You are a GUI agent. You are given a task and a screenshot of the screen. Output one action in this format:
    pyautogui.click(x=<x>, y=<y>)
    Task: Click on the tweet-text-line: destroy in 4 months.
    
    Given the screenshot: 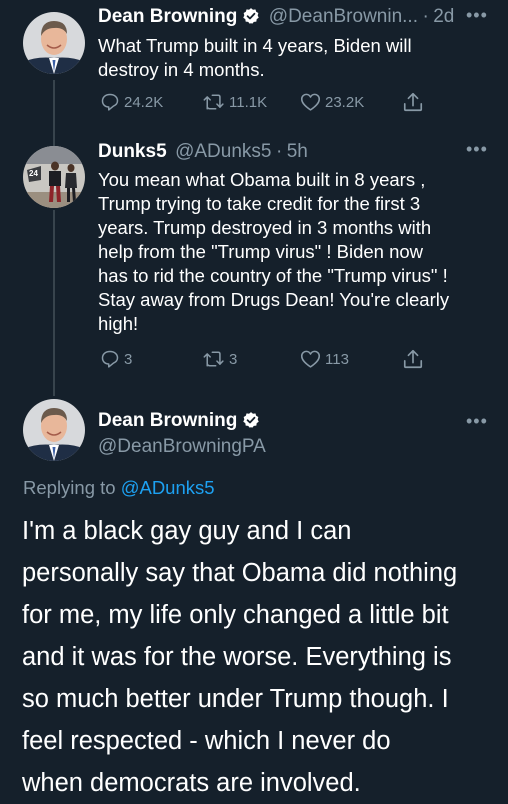 What is the action you would take?
    pyautogui.click(x=181, y=69)
    